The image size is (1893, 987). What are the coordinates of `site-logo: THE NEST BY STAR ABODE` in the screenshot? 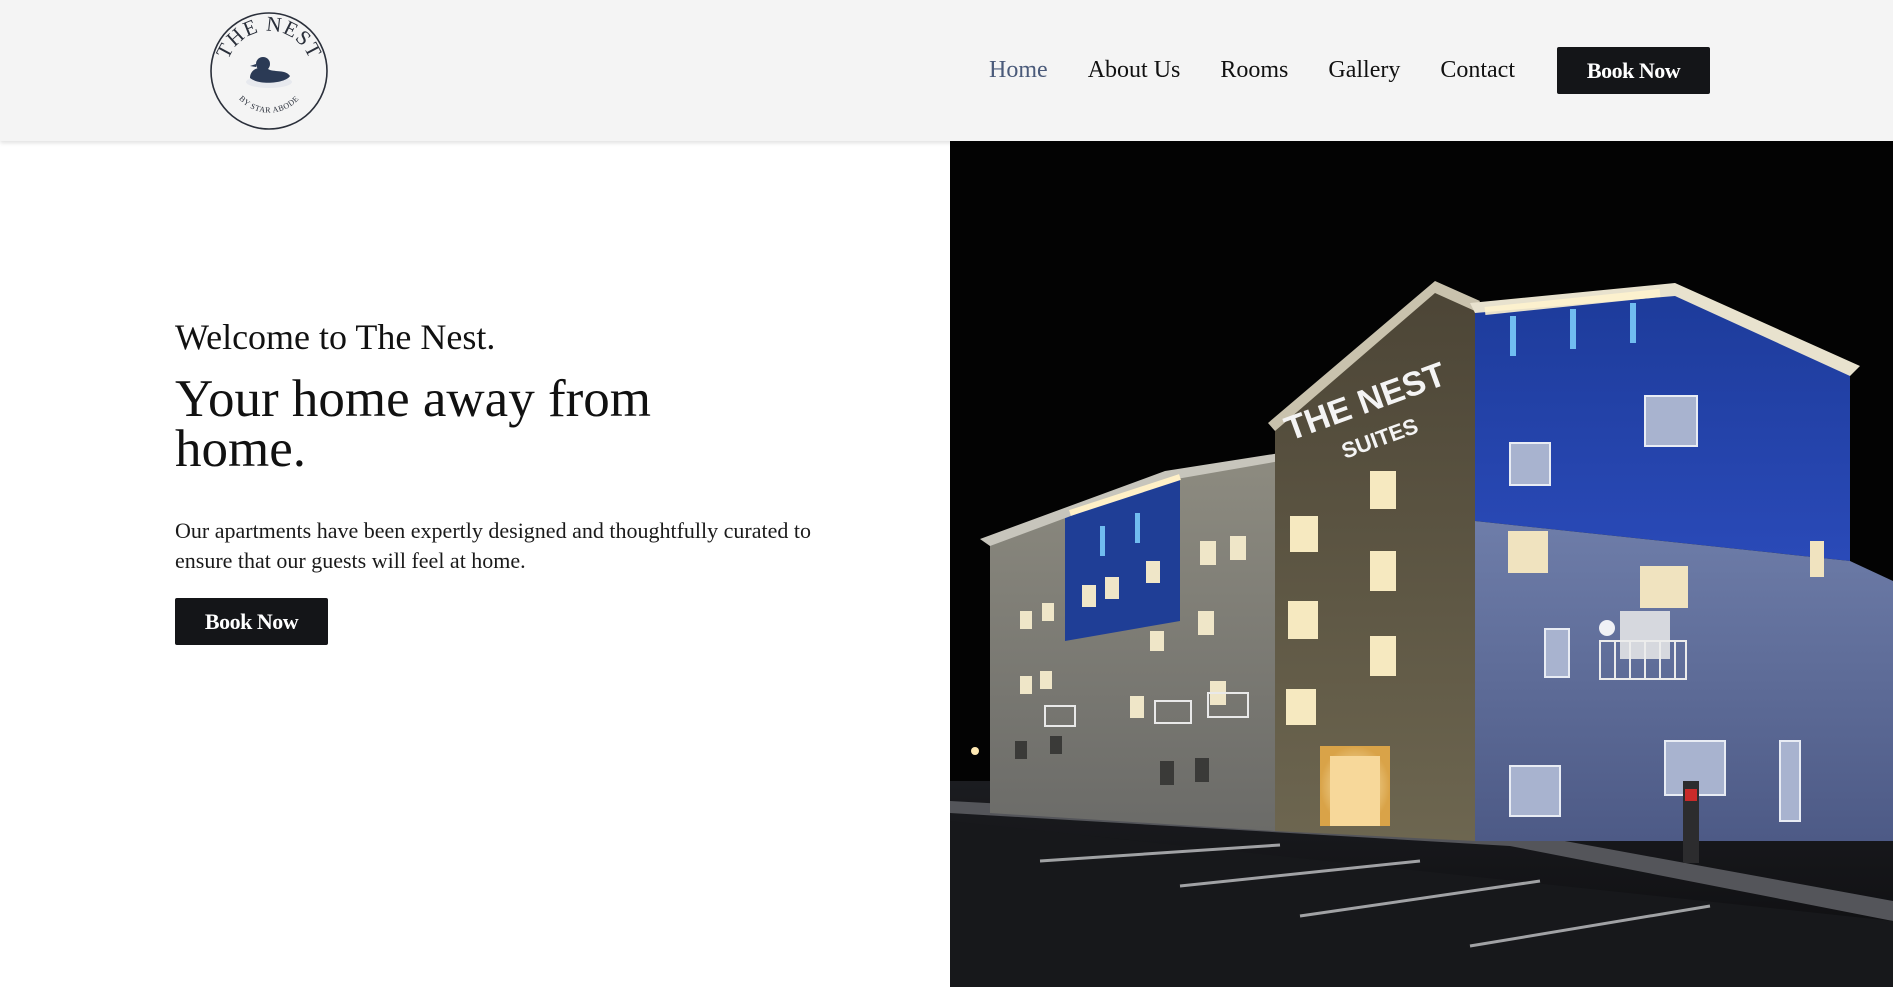 It's located at (269, 71).